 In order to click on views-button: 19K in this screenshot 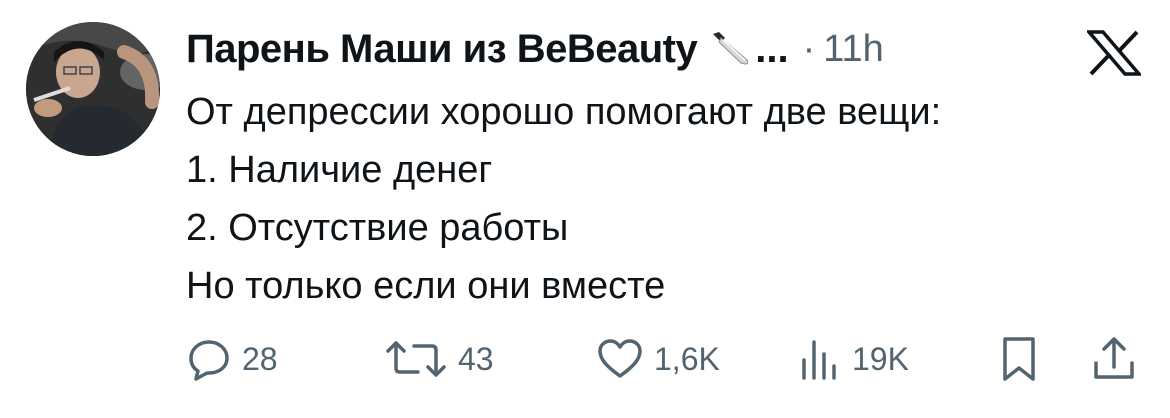, I will do `click(852, 359)`.